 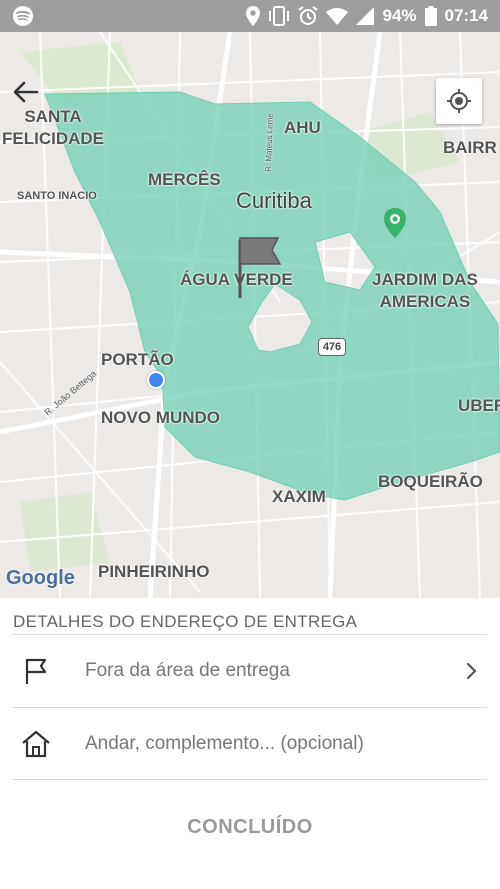 I want to click on map-label-jardim-das-americas: JARDIM DAS AMERICAS, so click(x=425, y=290).